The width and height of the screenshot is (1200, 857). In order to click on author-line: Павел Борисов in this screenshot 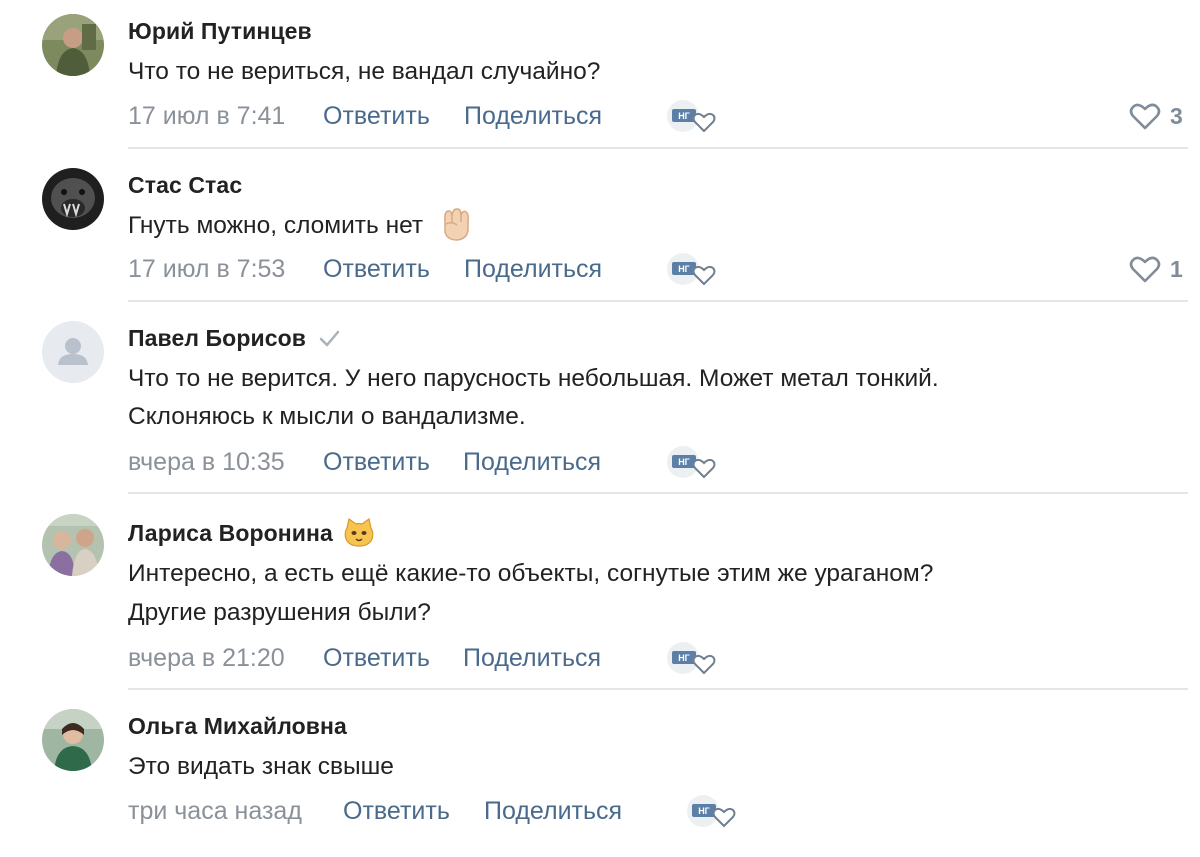, I will do `click(234, 338)`.